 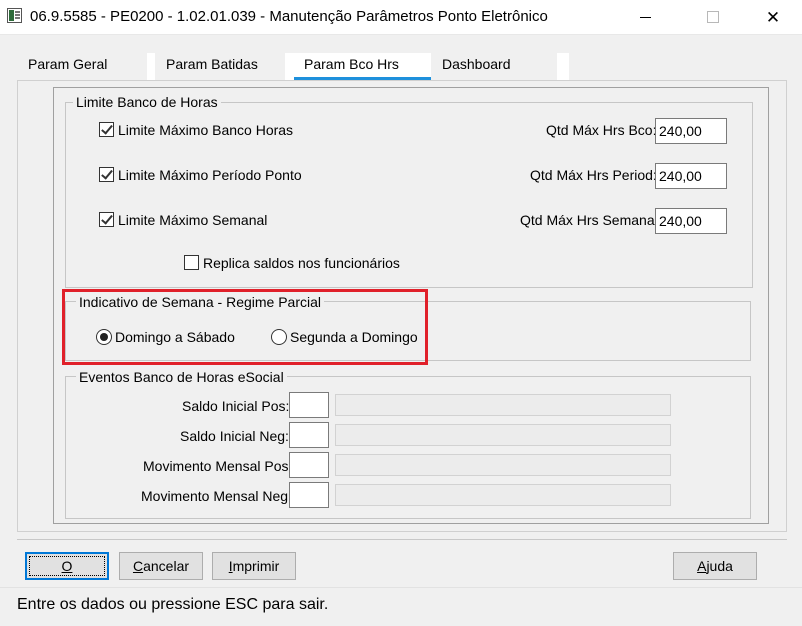 I want to click on imprimir-button-rest: mprimir, so click(x=256, y=566).